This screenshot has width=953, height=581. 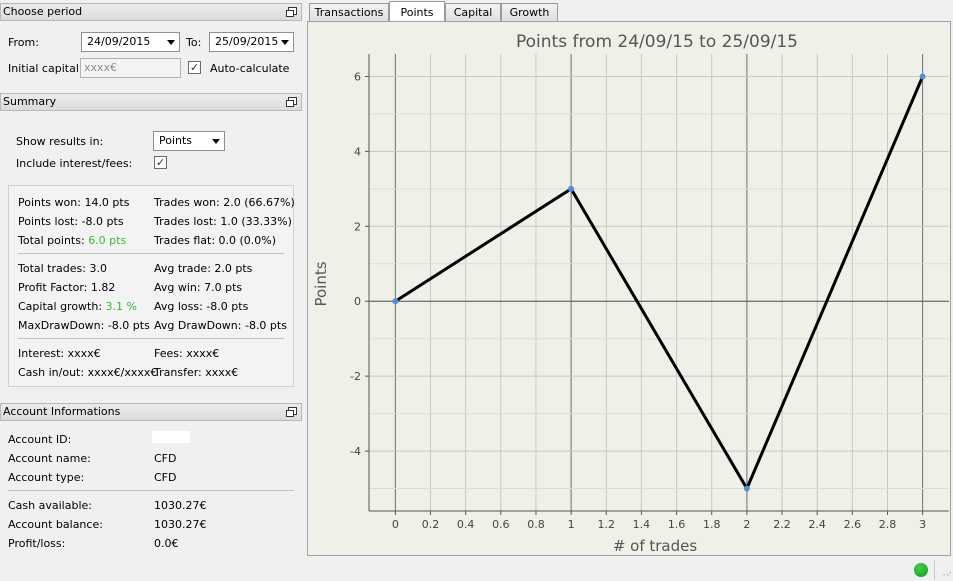 I want to click on x-tick-label: 2.8, so click(x=888, y=524).